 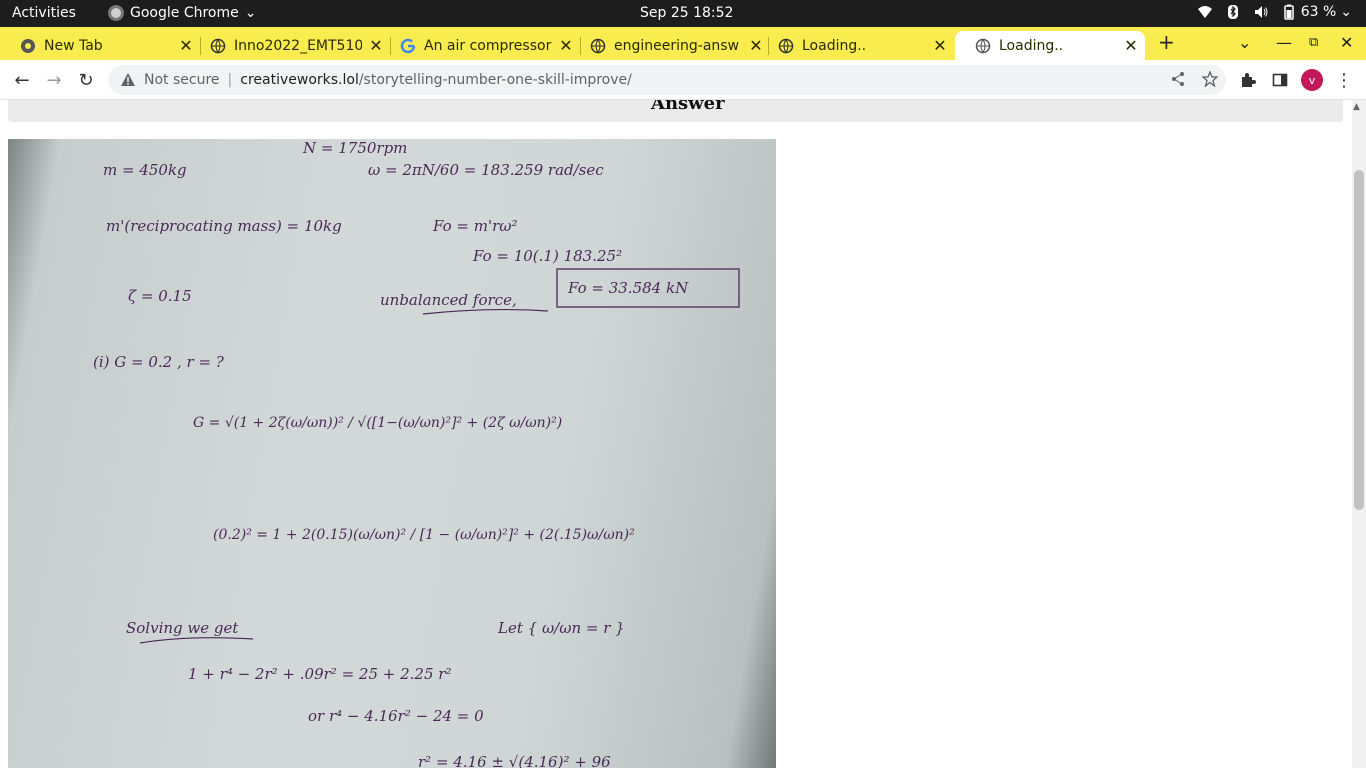 What do you see at coordinates (44, 13) in the screenshot?
I see `activities-button: Activities` at bounding box center [44, 13].